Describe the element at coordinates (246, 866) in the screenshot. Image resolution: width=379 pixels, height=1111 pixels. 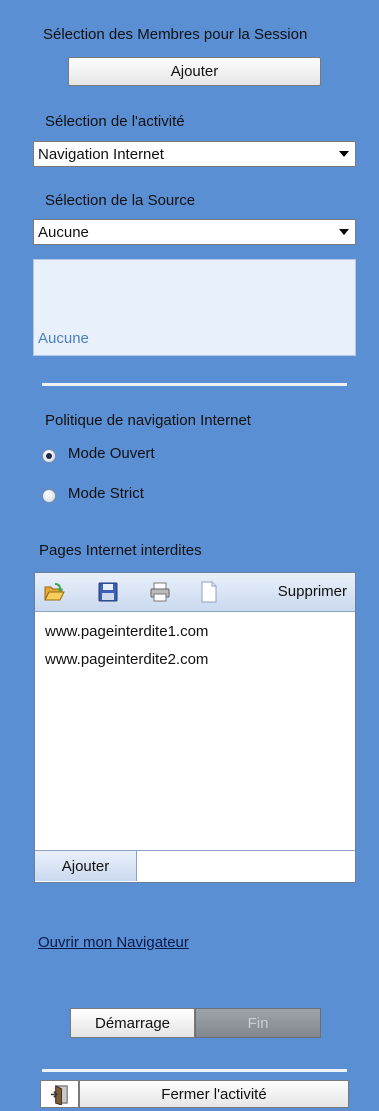
I see `add-page-input` at that location.